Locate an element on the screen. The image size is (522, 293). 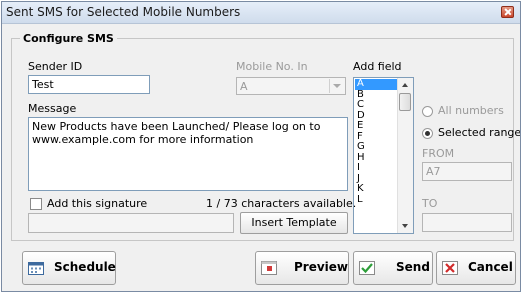
send-button: Send is located at coordinates (393, 268).